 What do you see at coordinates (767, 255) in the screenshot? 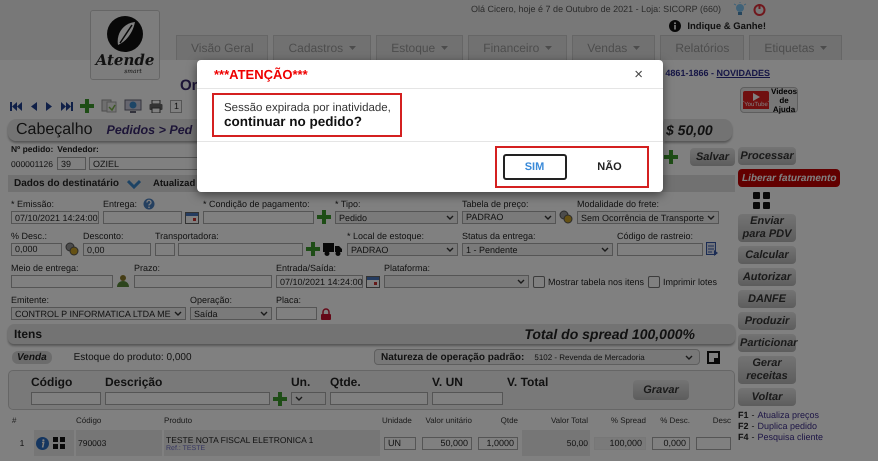
I see `action-button: Calcular` at bounding box center [767, 255].